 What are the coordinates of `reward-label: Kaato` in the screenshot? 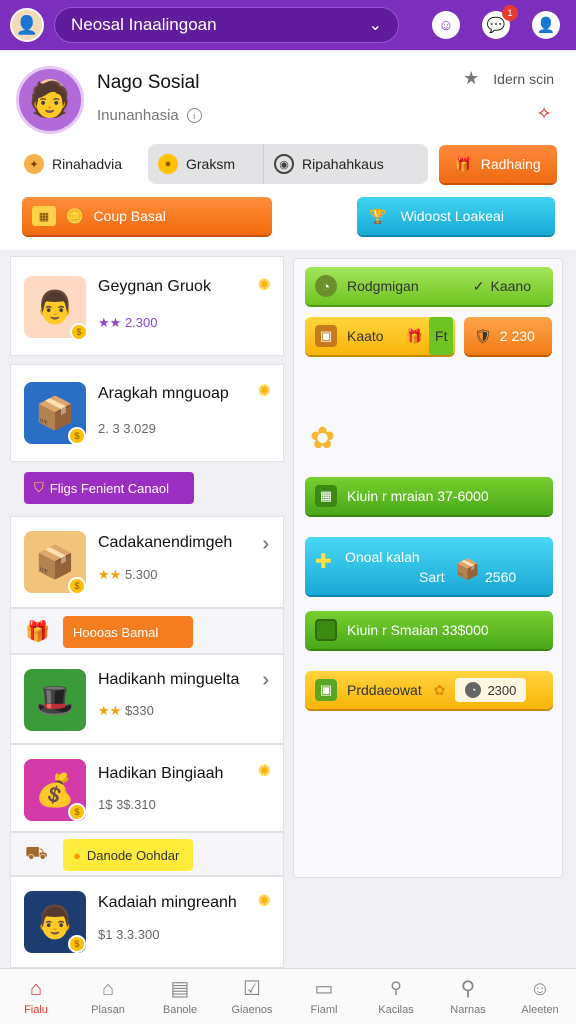 It's located at (365, 336).